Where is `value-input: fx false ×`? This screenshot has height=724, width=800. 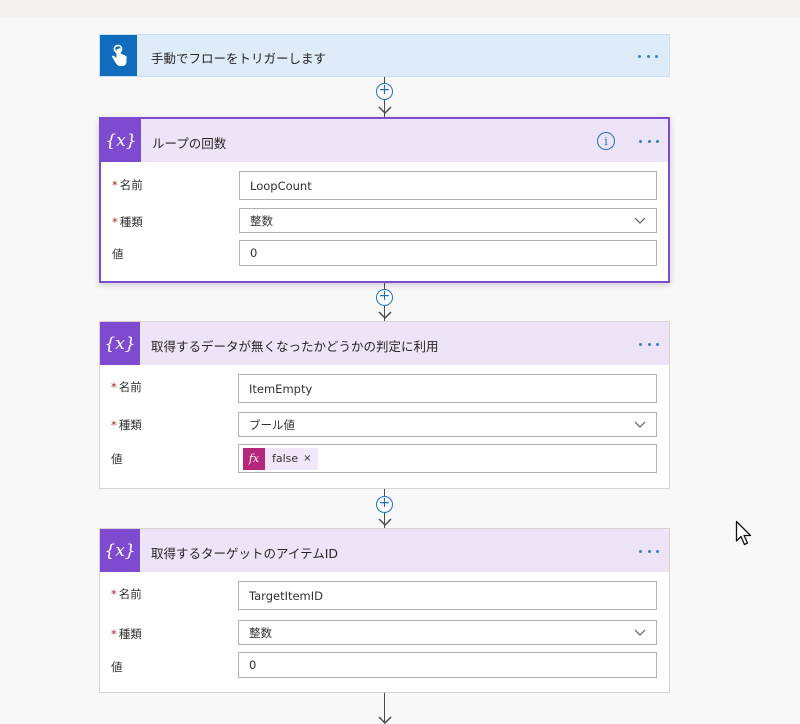
value-input: fx false × is located at coordinates (447, 458).